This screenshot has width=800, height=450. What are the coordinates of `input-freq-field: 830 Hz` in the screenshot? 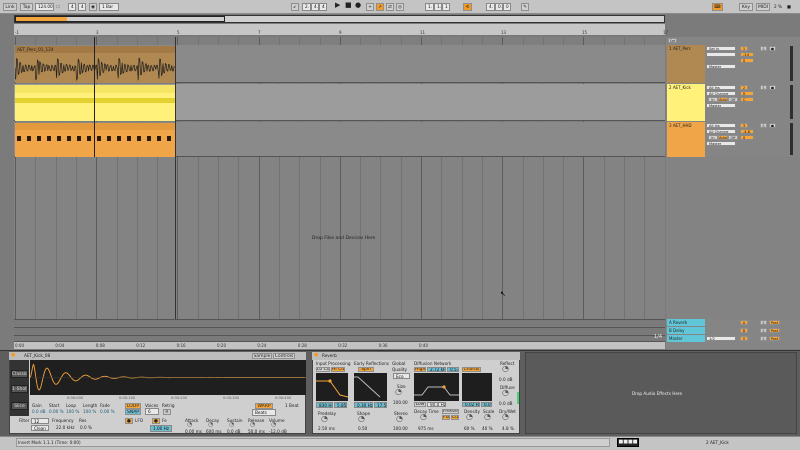 It's located at (324, 405).